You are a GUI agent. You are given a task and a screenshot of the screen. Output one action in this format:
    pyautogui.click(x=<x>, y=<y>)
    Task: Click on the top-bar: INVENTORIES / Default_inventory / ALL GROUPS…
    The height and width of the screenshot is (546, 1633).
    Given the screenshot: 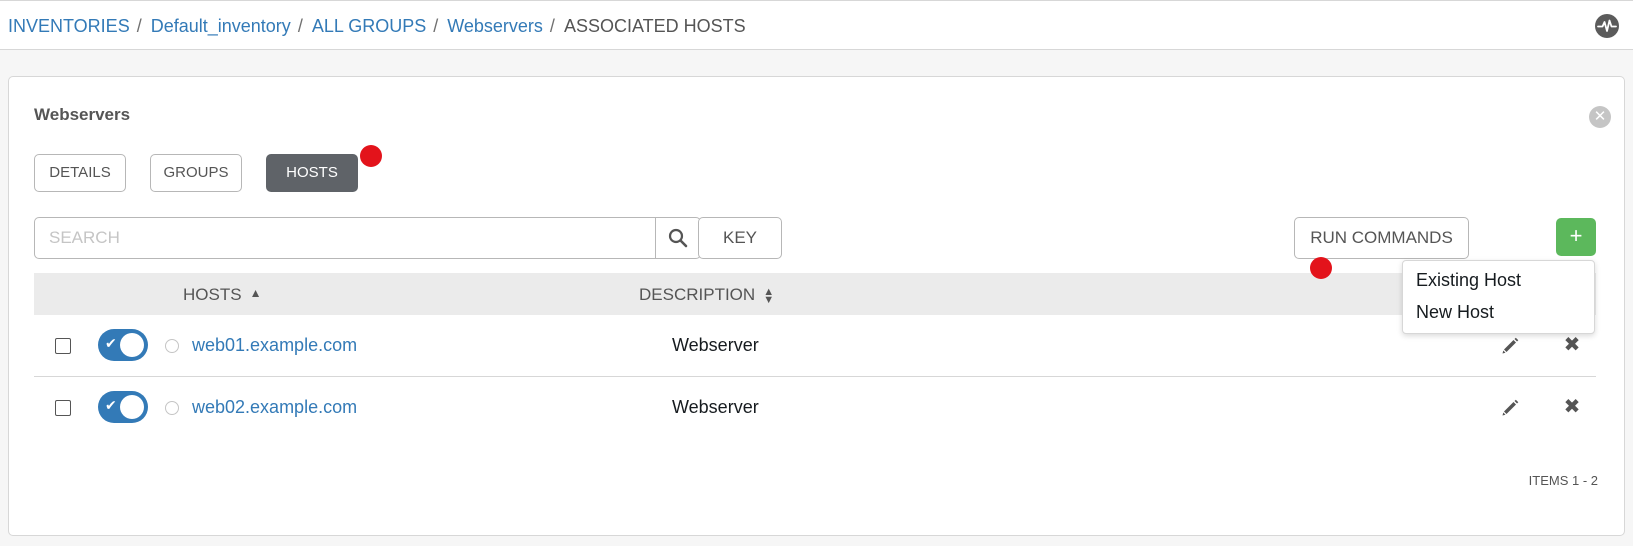 What is the action you would take?
    pyautogui.click(x=816, y=25)
    